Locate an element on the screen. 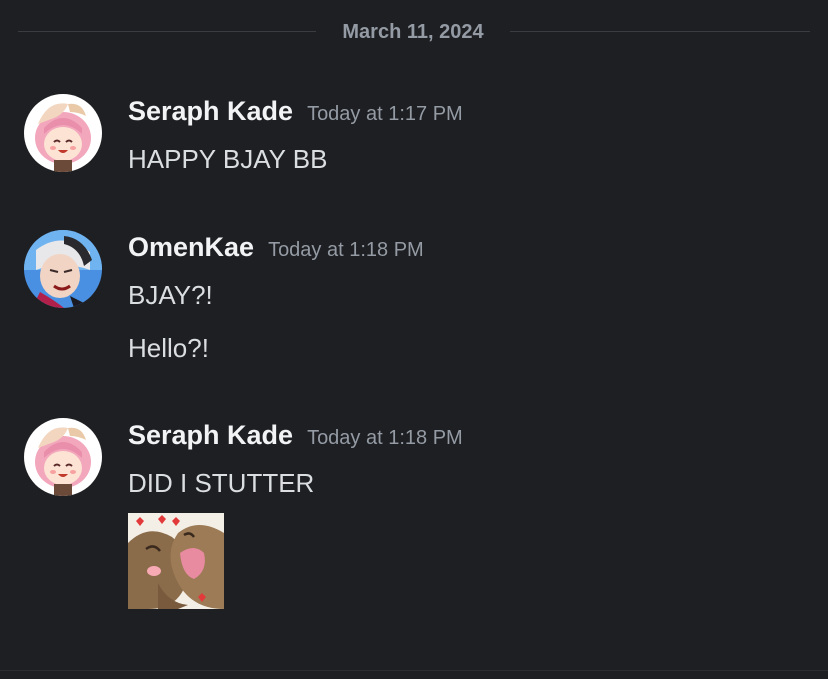 Image resolution: width=828 pixels, height=679 pixels. message-header: Seraph Kade Today at 1:17 PM is located at coordinates (295, 113).